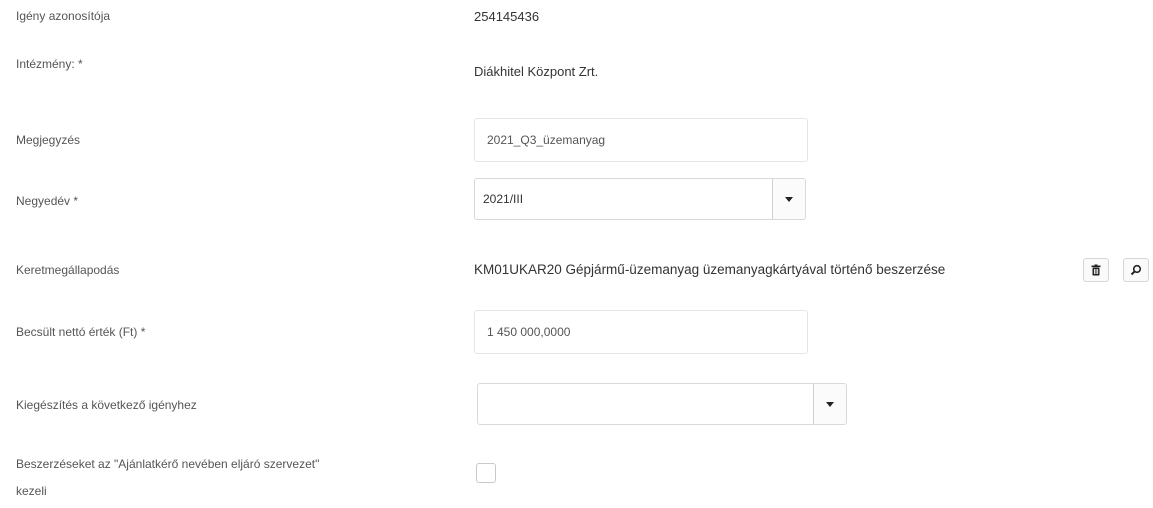  I want to click on net-value-input: 1 450 000,0000, so click(641, 332).